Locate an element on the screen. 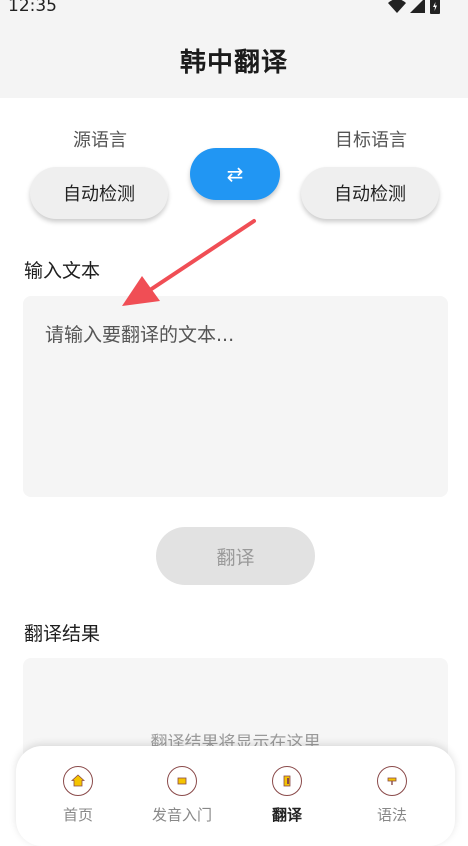 Image resolution: width=468 pixels, height=846 pixels. grammar-icon is located at coordinates (392, 781).